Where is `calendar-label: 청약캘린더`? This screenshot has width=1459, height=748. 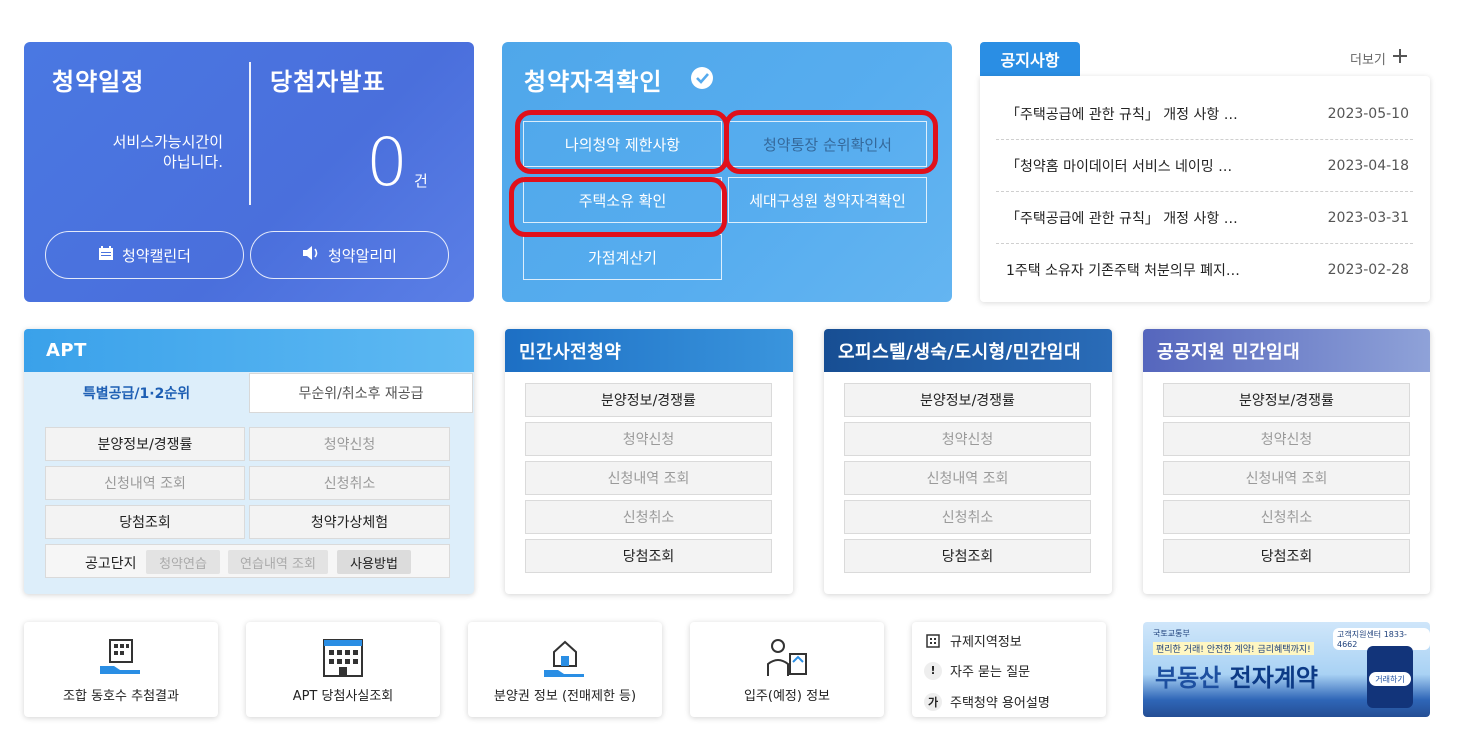
calendar-label: 청약캘린더 is located at coordinates (156, 255).